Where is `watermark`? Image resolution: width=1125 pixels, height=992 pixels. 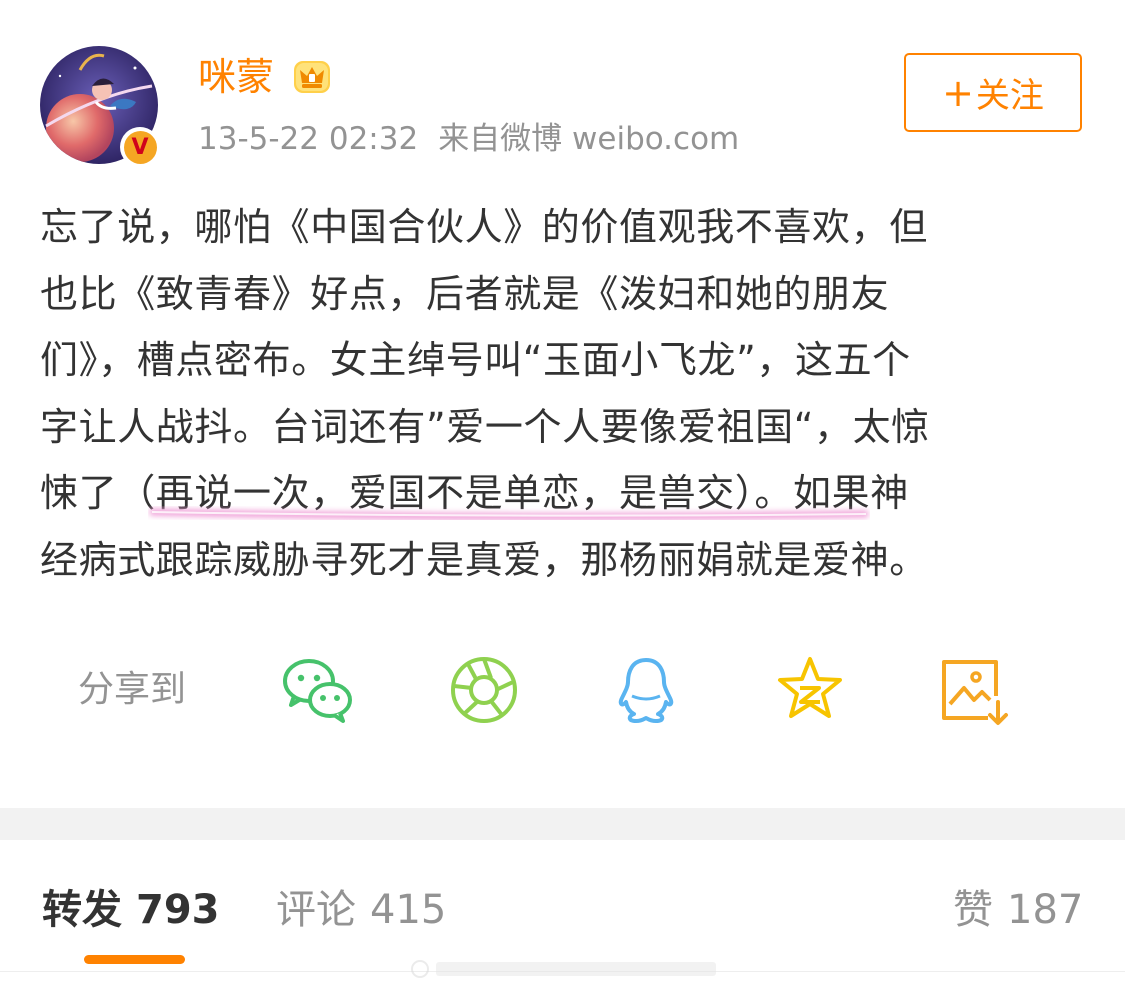 watermark is located at coordinates (563, 969).